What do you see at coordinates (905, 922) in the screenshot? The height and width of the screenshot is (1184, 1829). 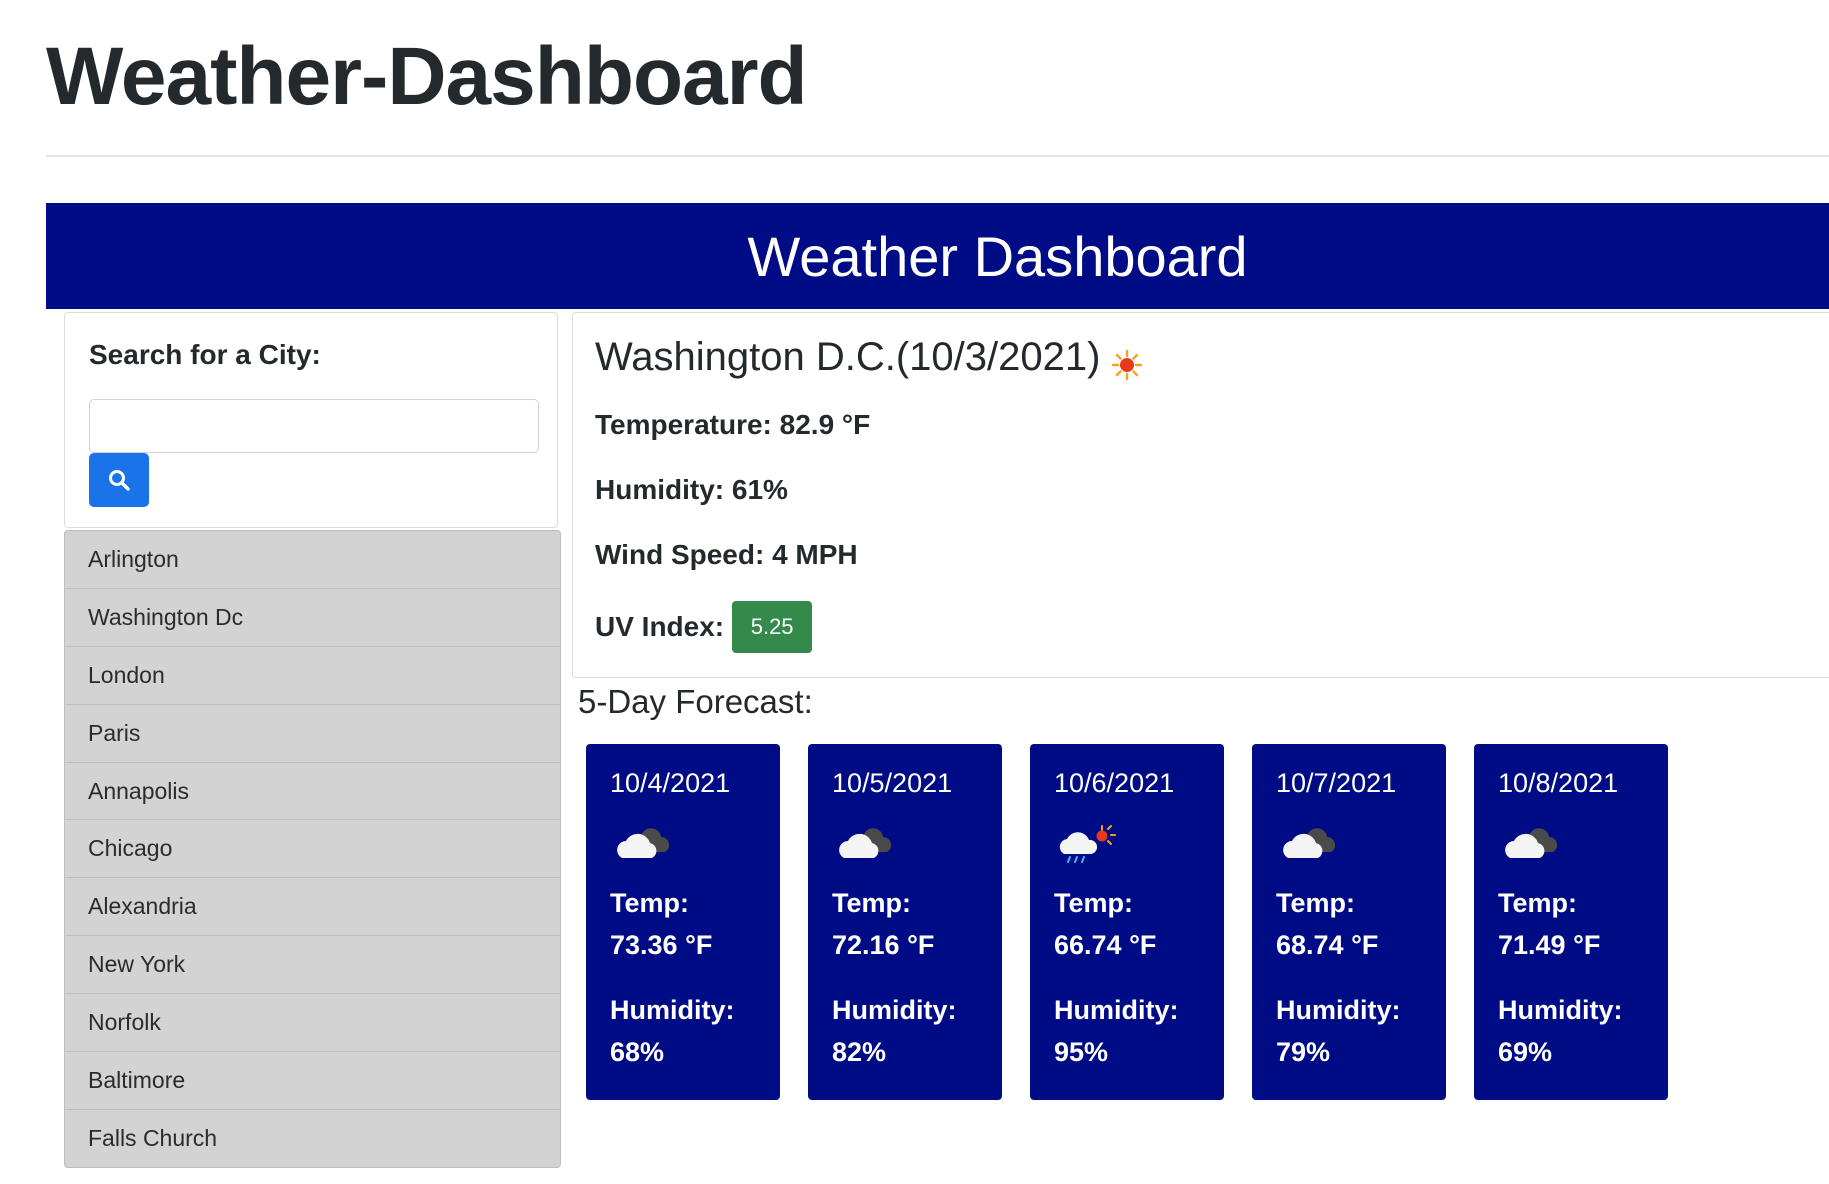 I see `forecast-card: 10/5/2021 Temp: 72.16 °F Humidity: 82%` at bounding box center [905, 922].